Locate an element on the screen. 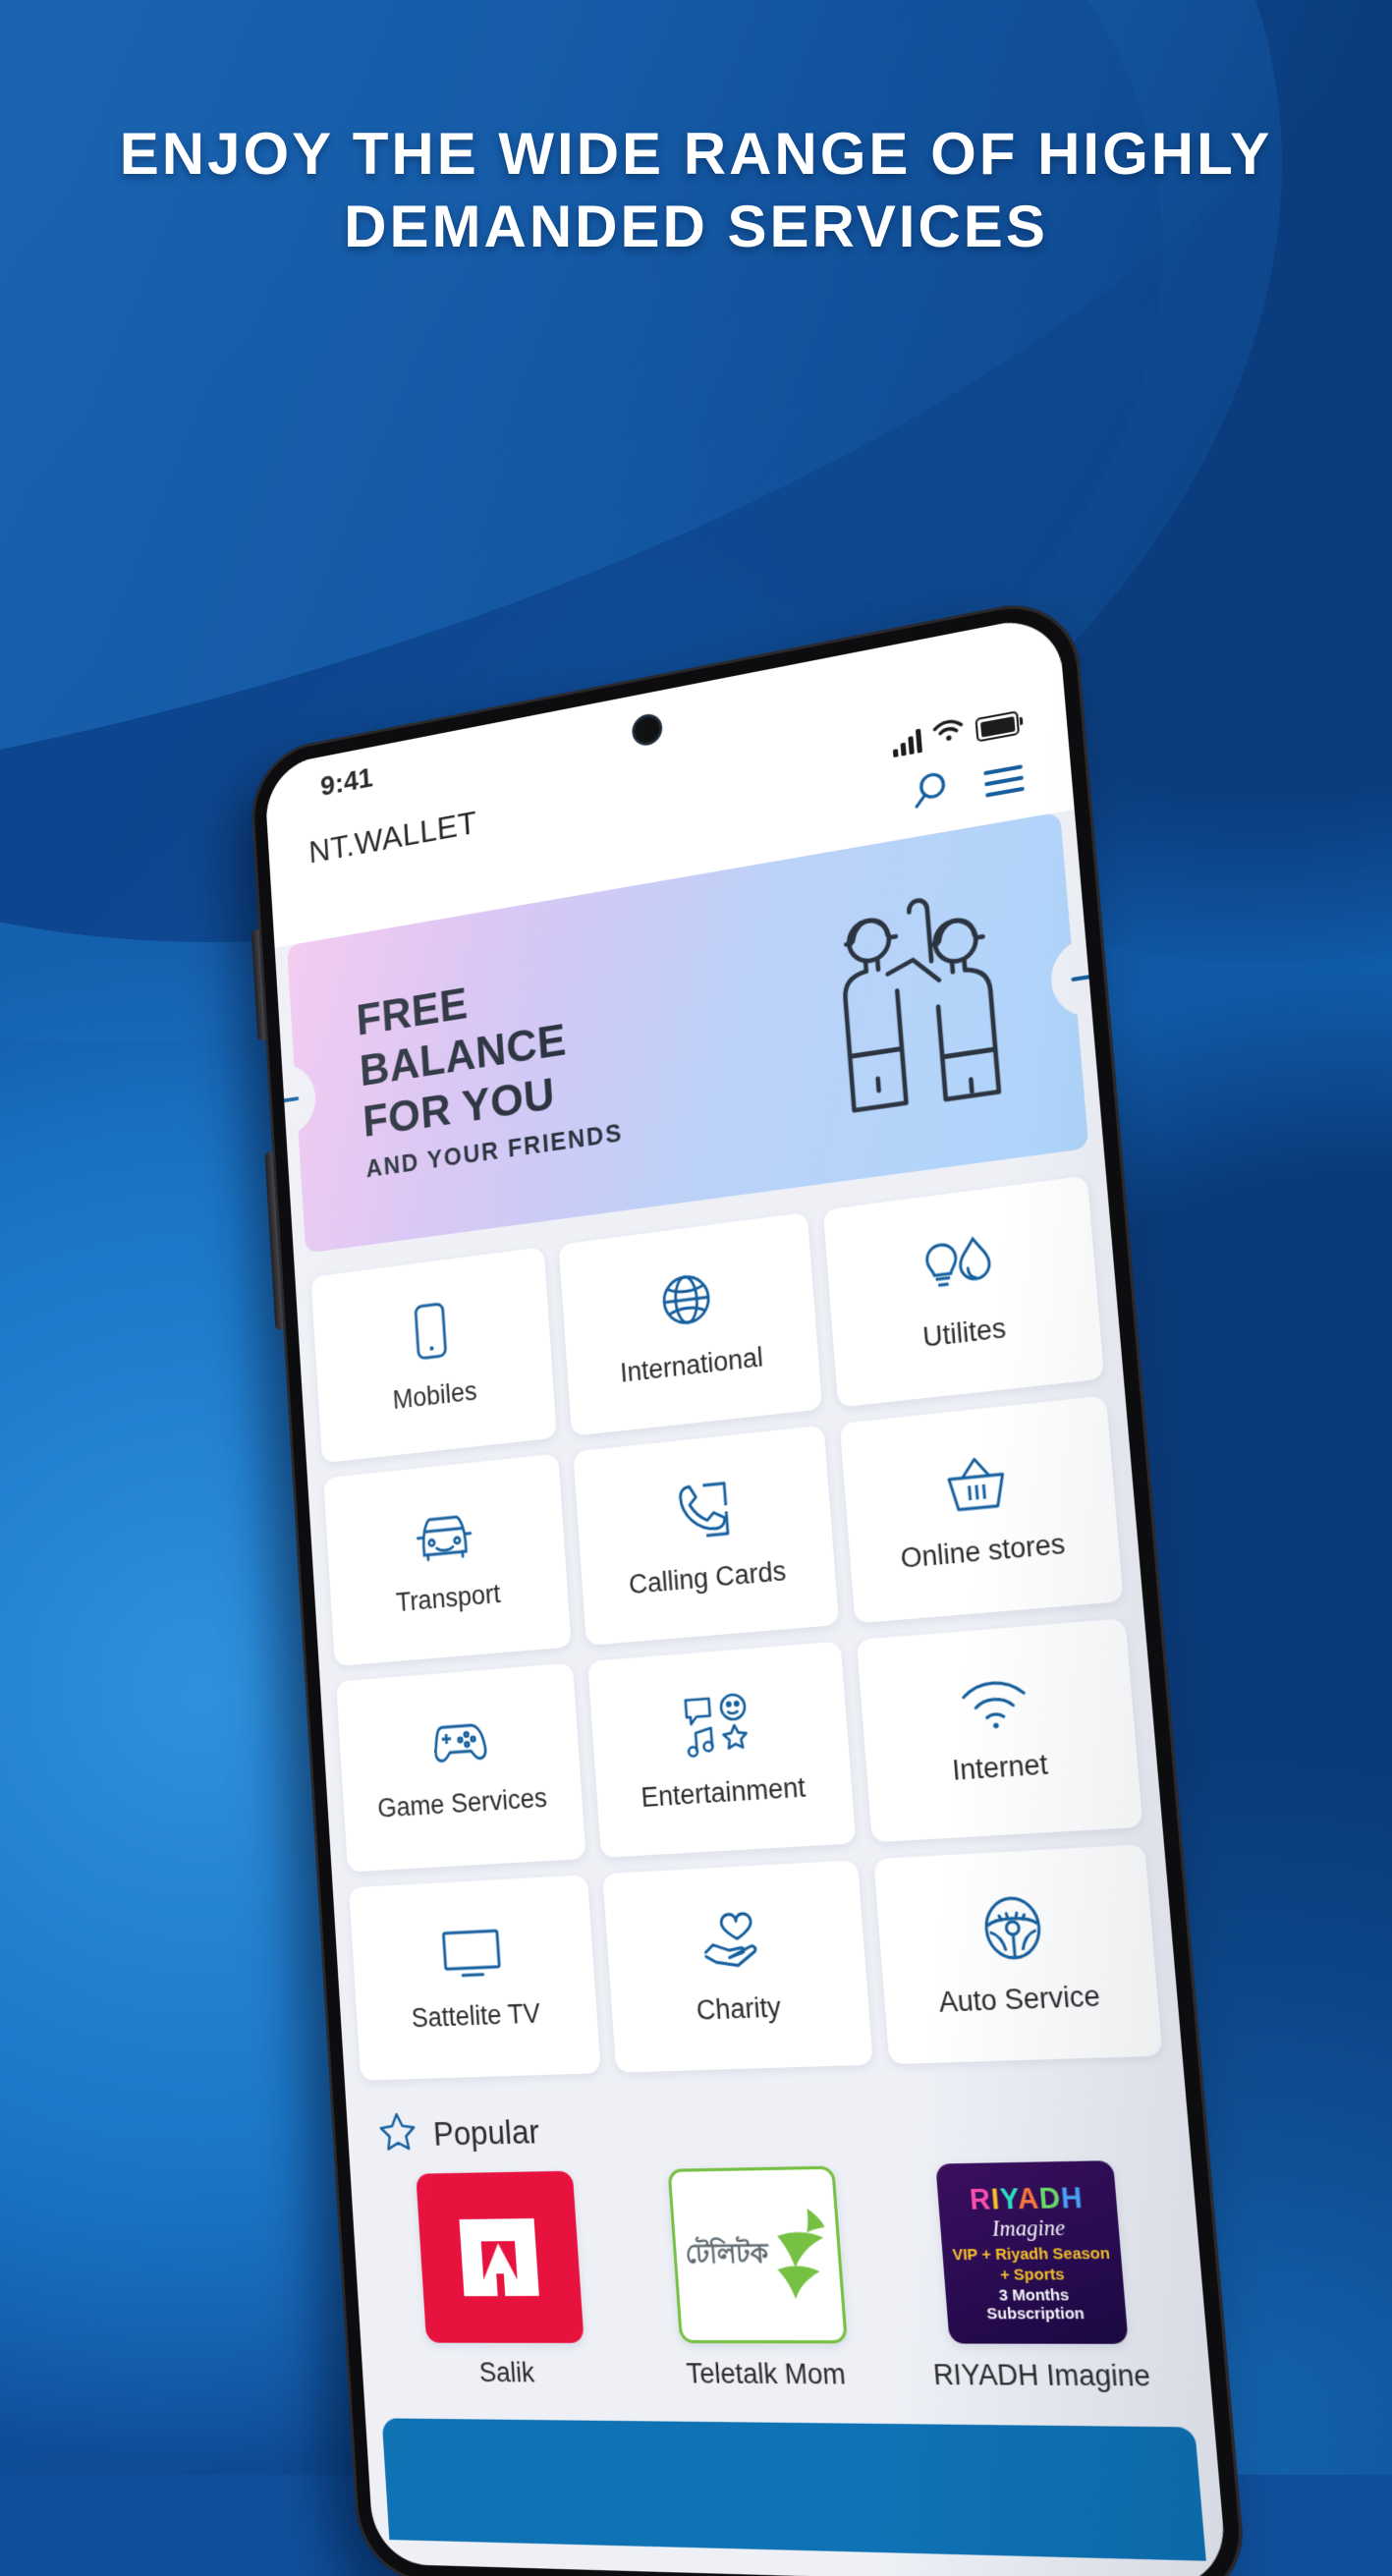  chat-music-star-icon is located at coordinates (717, 1727).